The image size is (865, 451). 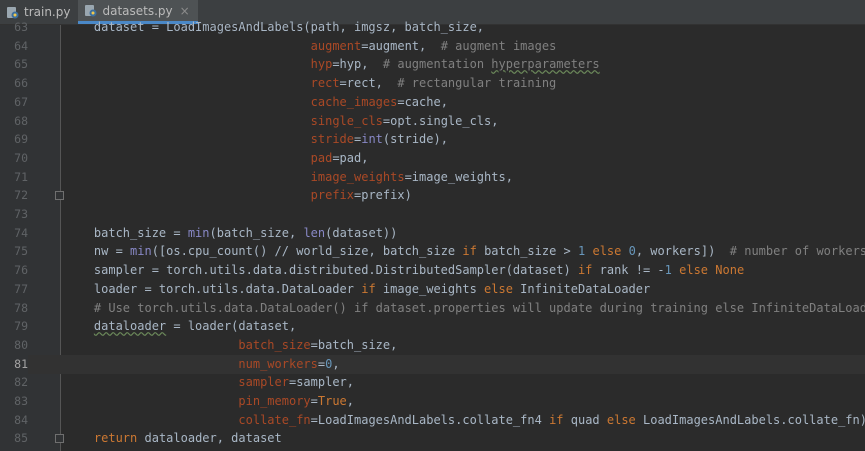 I want to click on code-line: 71 image_weights=image_weights,, so click(x=432, y=177).